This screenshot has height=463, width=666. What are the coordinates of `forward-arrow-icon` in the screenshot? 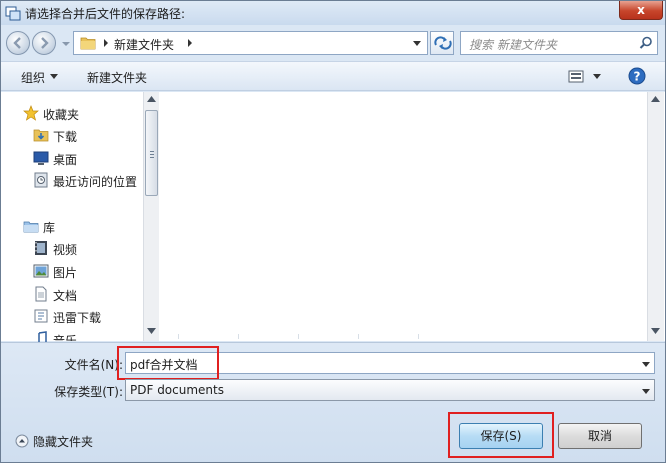 It's located at (45, 43).